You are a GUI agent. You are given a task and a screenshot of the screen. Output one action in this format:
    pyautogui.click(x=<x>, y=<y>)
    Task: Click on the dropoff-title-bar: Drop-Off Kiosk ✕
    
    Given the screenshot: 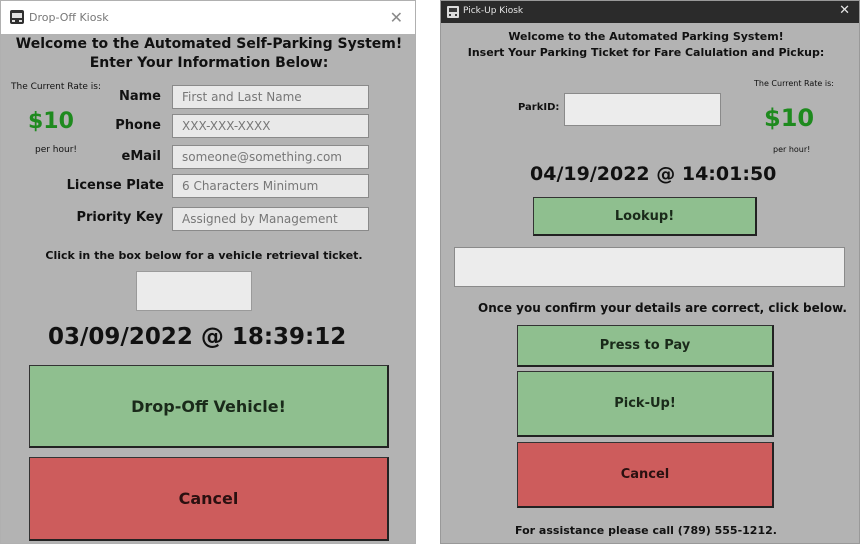 What is the action you would take?
    pyautogui.click(x=208, y=17)
    